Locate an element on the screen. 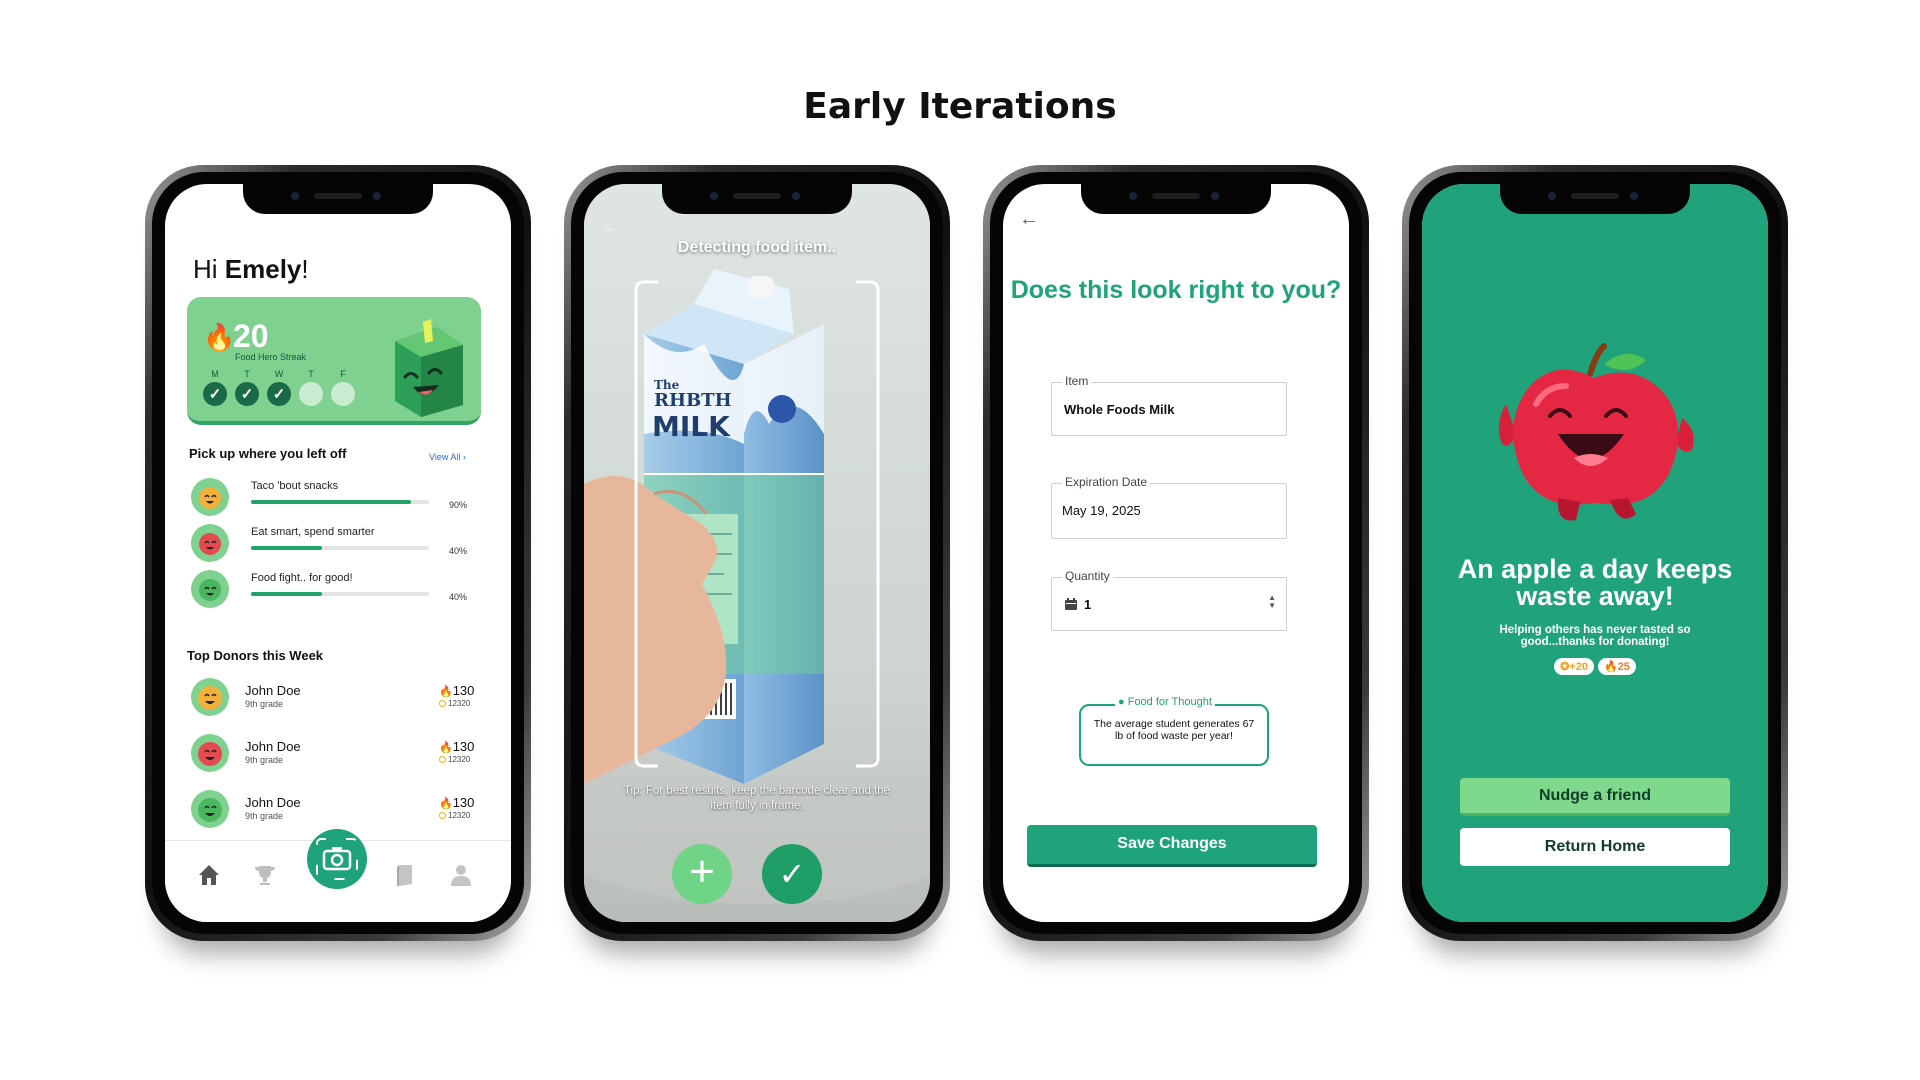  save-changes-button: Save Changes is located at coordinates (1172, 846).